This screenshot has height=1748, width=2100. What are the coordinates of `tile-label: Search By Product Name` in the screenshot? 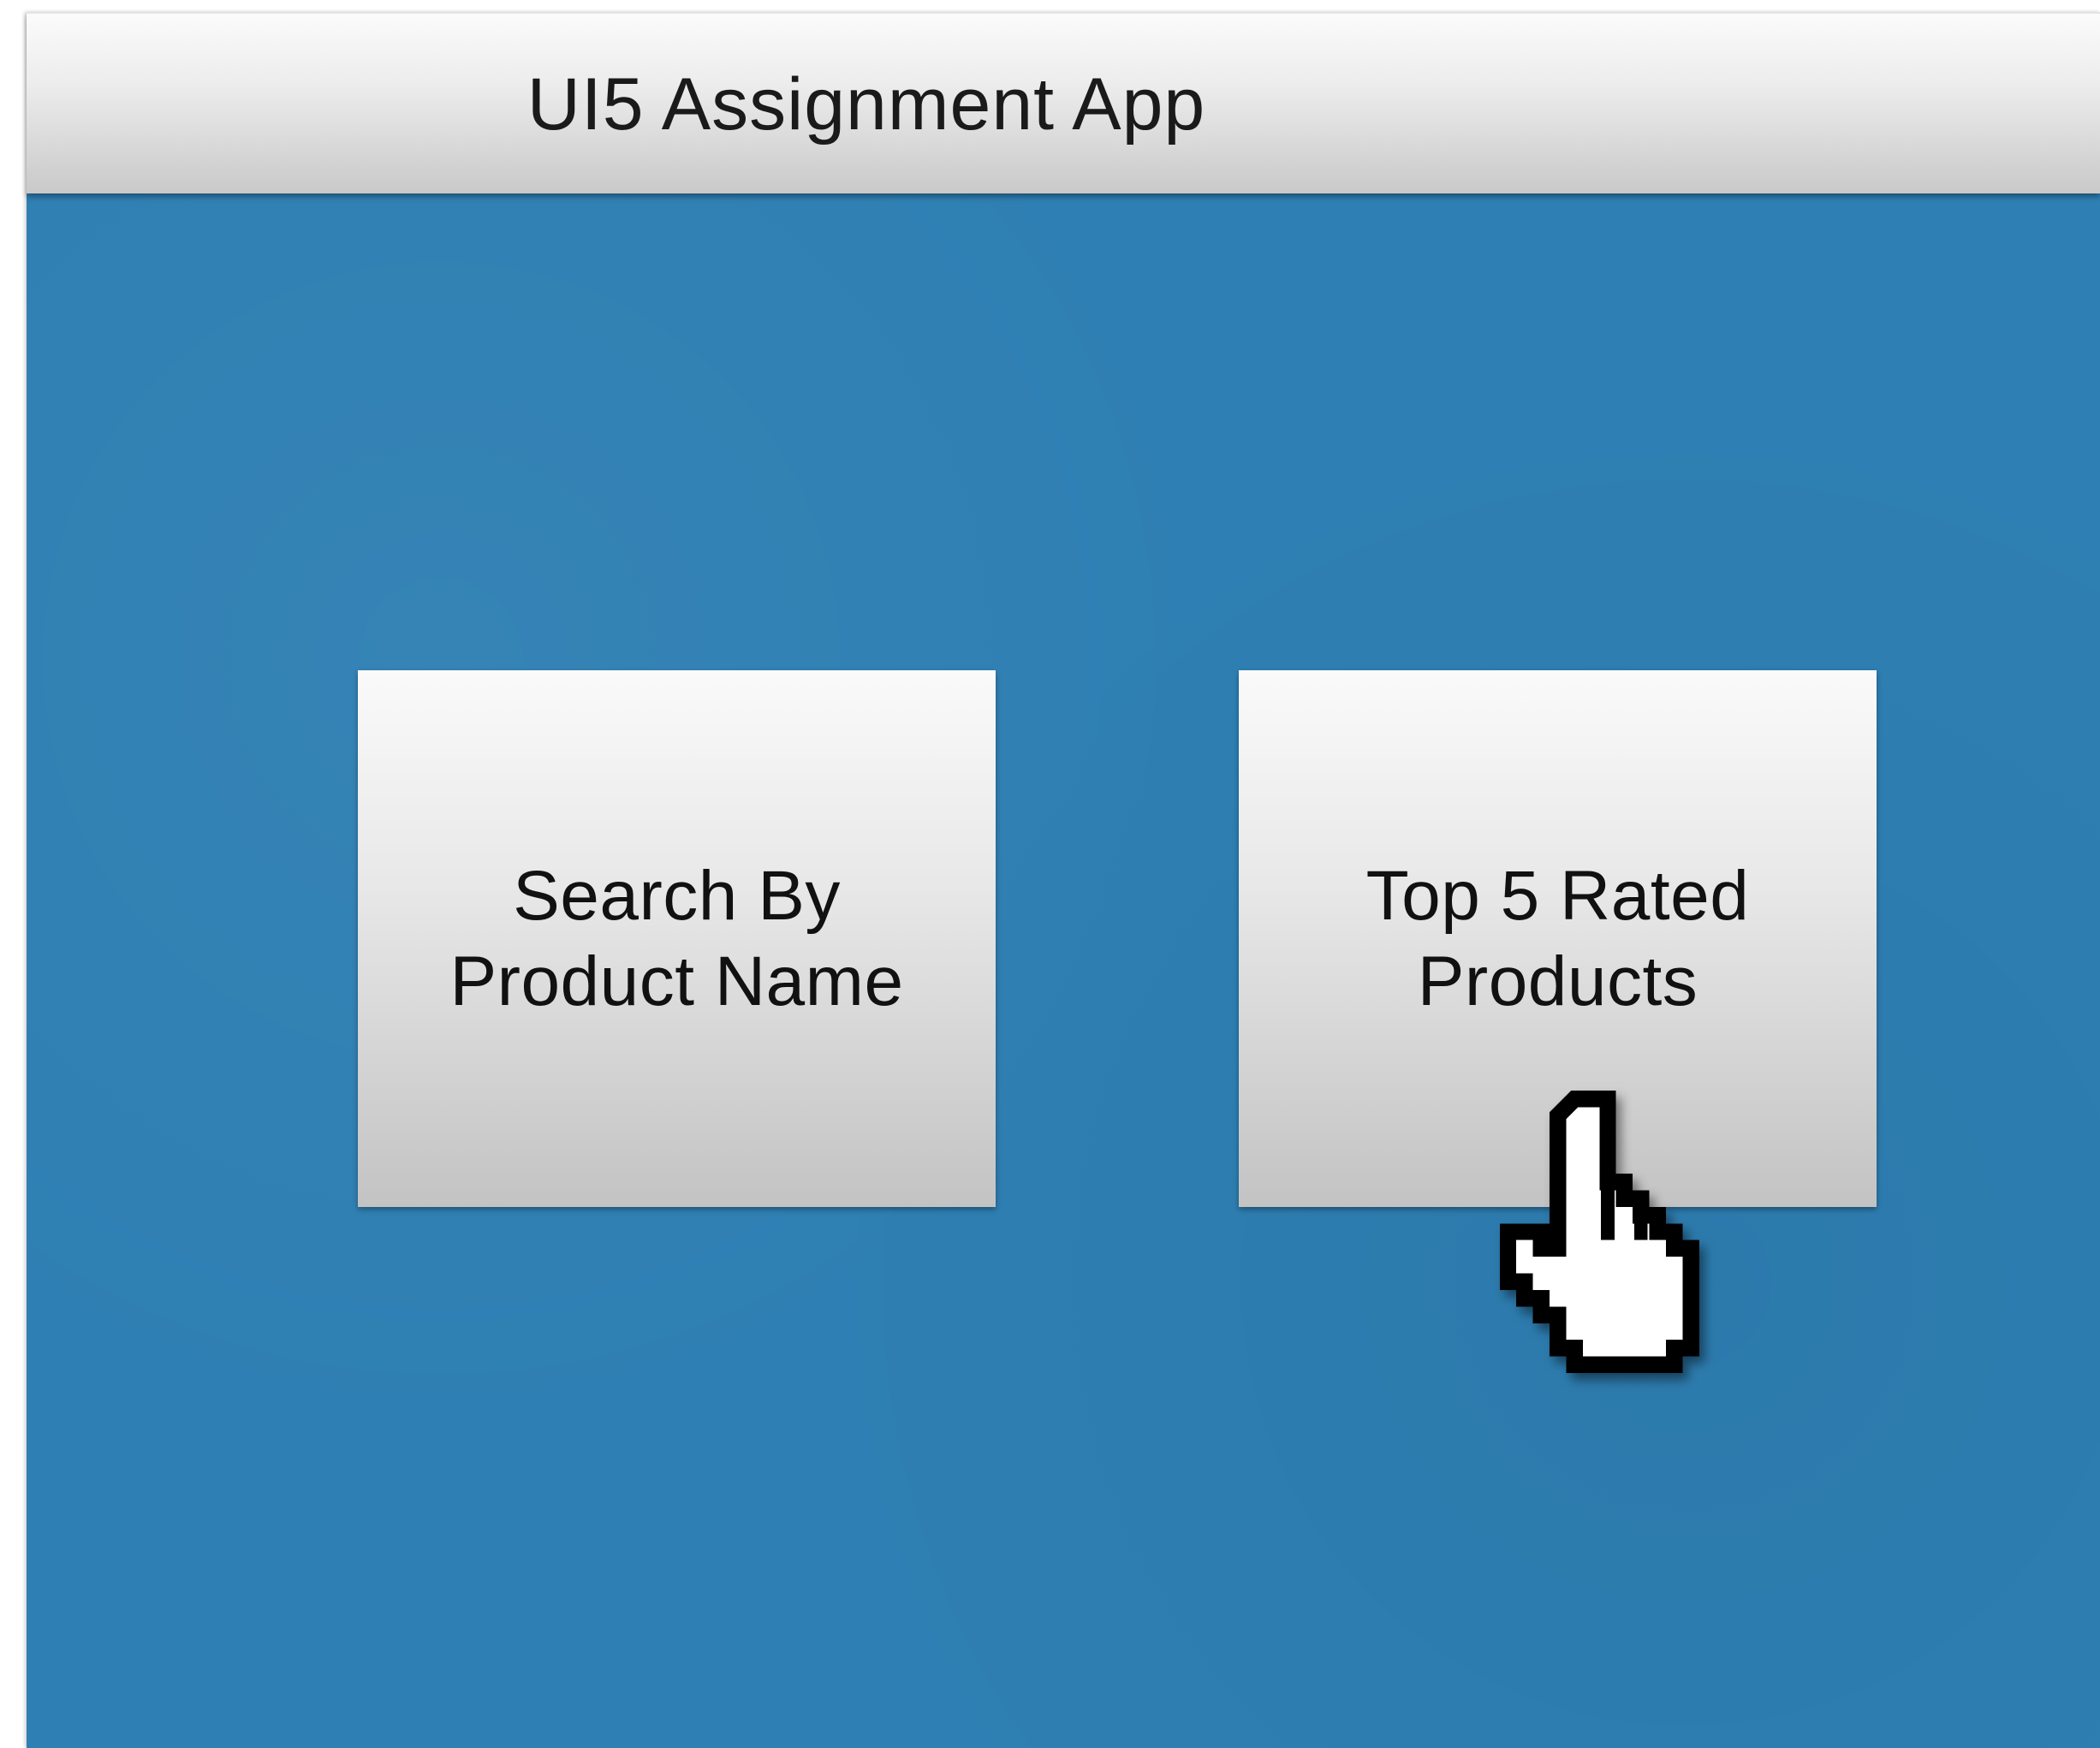 It's located at (676, 938).